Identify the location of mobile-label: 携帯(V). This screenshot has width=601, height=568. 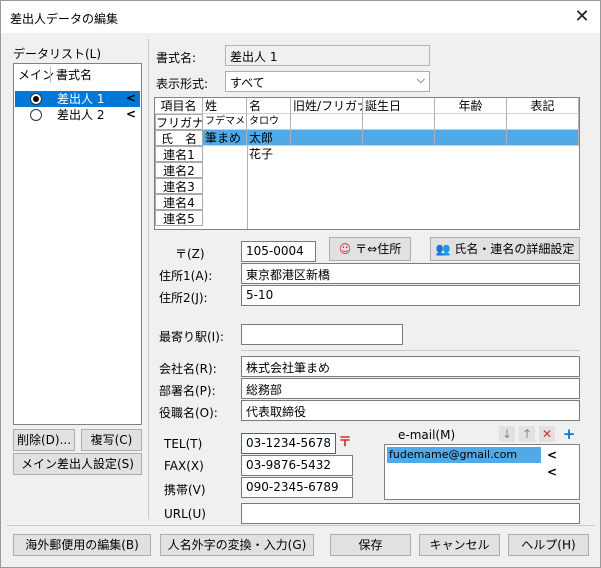
(185, 490).